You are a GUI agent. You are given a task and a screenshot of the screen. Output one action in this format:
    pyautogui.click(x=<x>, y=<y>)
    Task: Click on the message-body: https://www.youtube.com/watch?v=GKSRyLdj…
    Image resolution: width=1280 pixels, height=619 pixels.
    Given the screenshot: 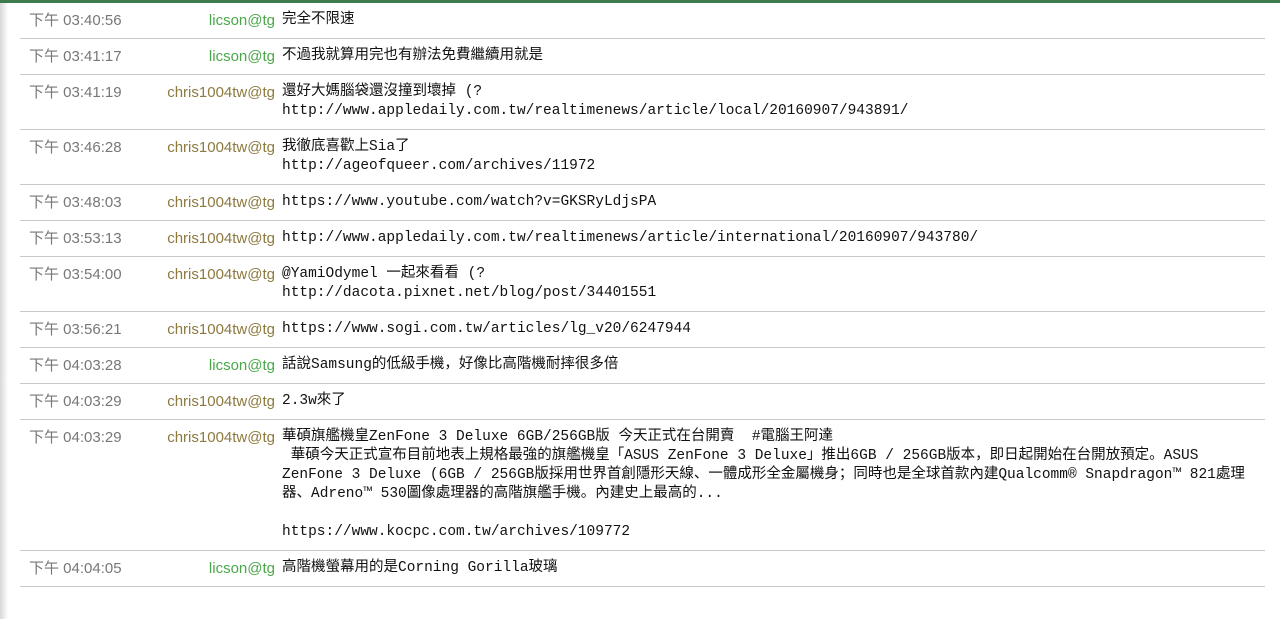 What is the action you would take?
    pyautogui.click(x=770, y=202)
    